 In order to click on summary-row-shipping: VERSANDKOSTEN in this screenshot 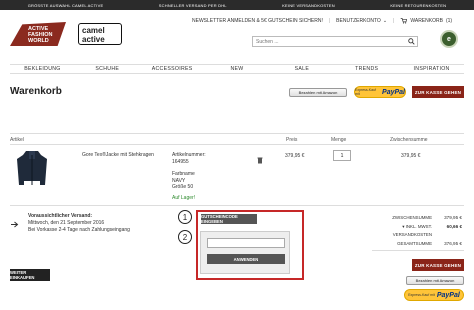, I will do `click(412, 234)`.